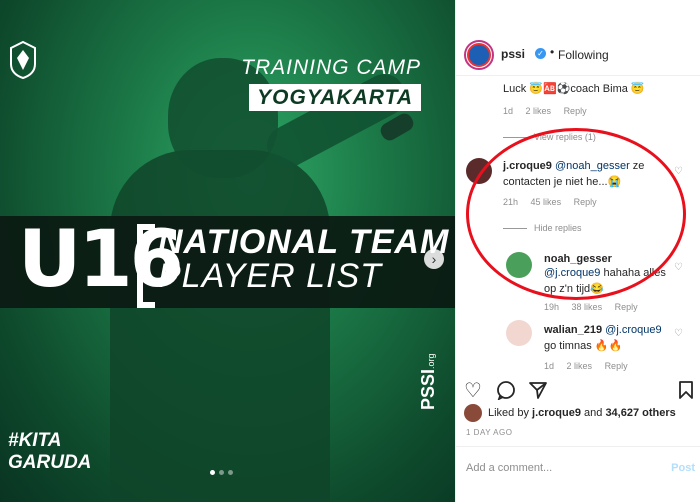 Image resolution: width=700 pixels, height=502 pixels. Describe the element at coordinates (603, 330) in the screenshot. I see `reply-body: walian_219 @j.croque9` at that location.